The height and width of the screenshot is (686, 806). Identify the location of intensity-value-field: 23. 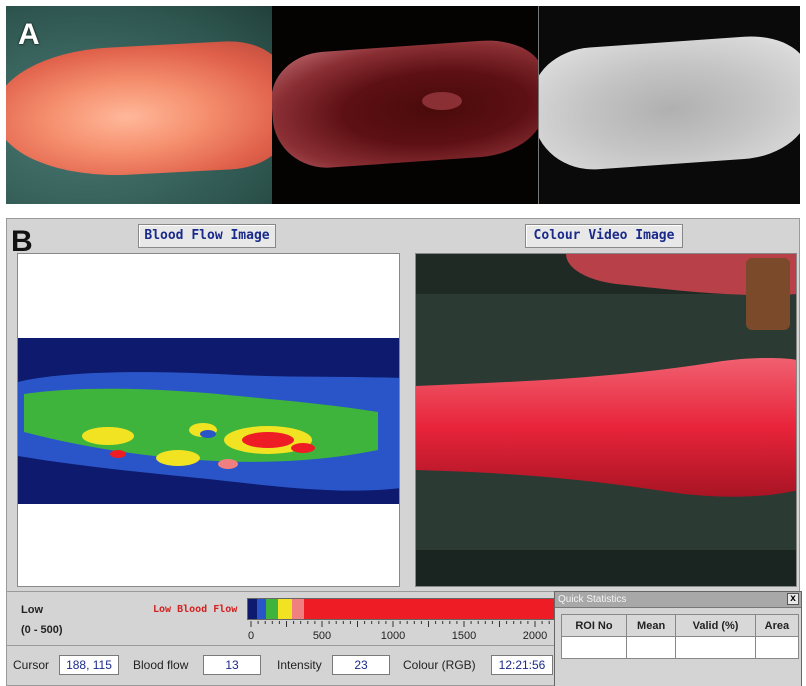
(361, 665).